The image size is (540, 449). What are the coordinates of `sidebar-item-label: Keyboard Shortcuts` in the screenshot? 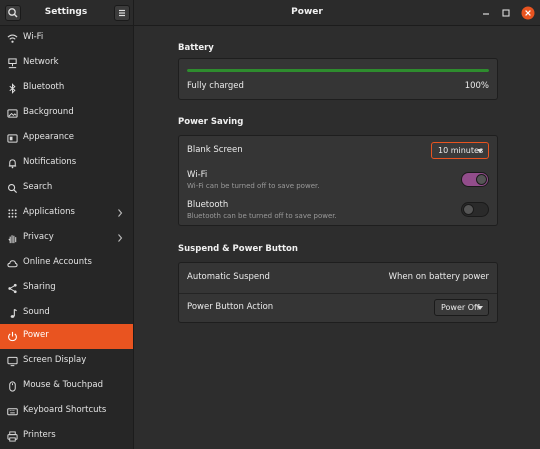 It's located at (65, 410).